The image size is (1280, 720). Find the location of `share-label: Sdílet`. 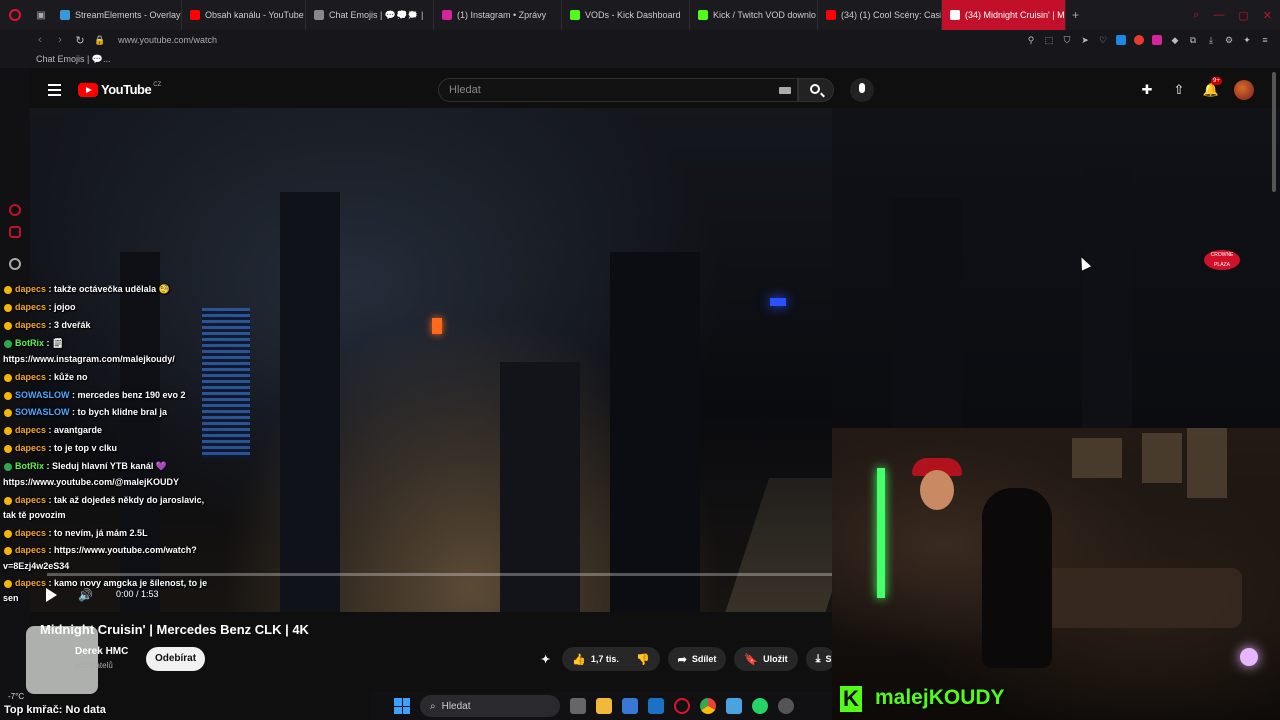

share-label: Sdílet is located at coordinates (704, 659).